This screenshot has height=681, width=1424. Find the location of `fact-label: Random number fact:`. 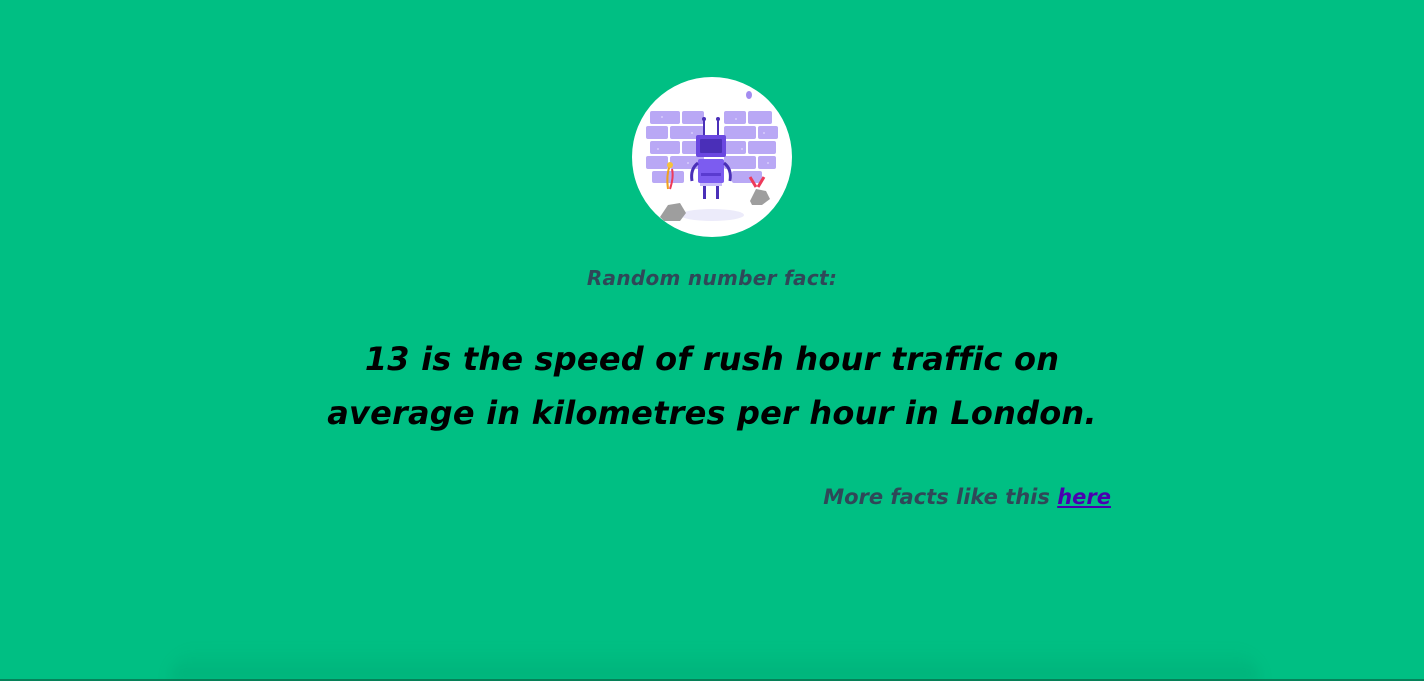

fact-label: Random number fact: is located at coordinates (712, 278).